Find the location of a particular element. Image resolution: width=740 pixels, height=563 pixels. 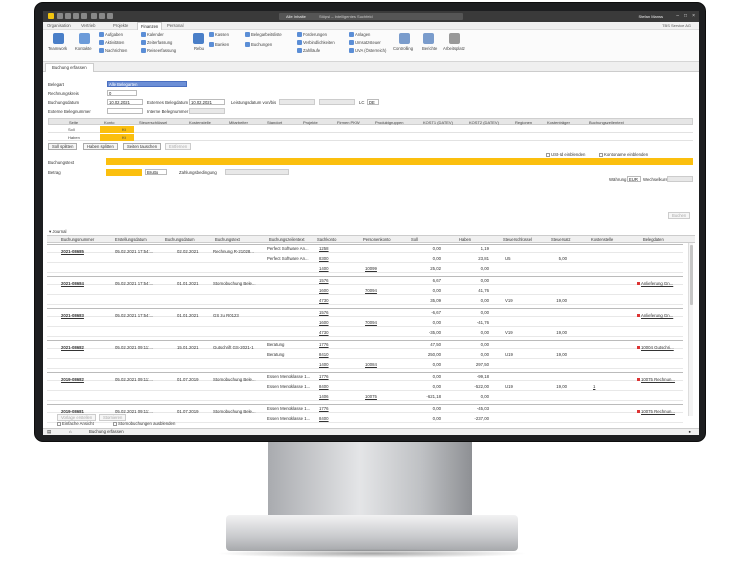

contacts-icon is located at coordinates (84, 38).